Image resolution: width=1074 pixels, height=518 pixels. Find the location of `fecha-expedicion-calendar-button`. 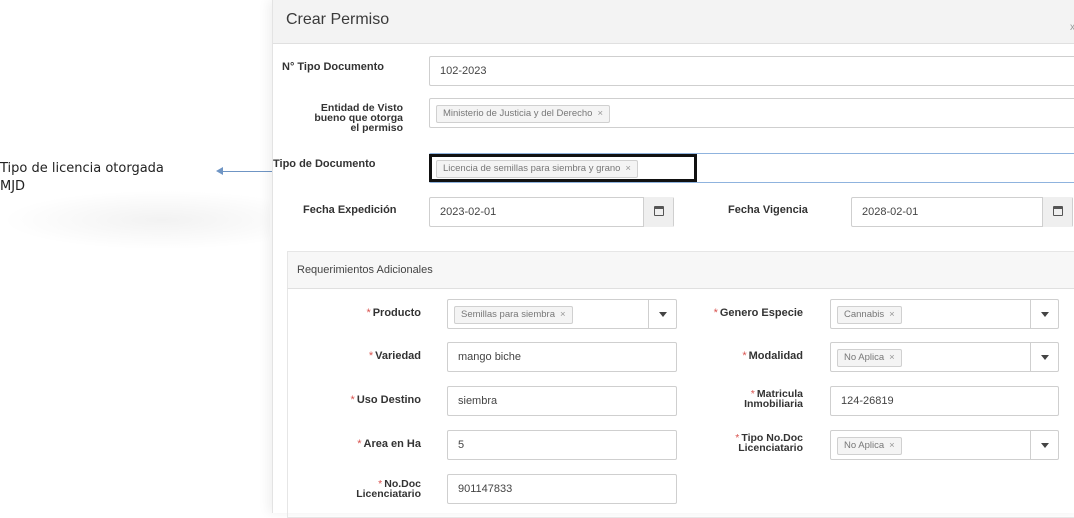

fecha-expedicion-calendar-button is located at coordinates (658, 212).